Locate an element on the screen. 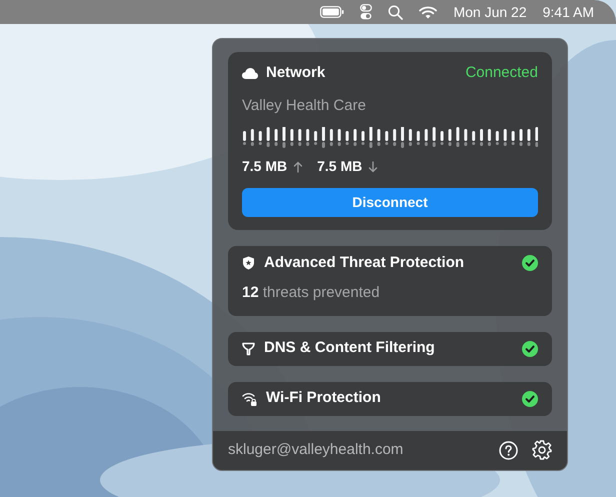  wifi-lock-icon is located at coordinates (249, 398).